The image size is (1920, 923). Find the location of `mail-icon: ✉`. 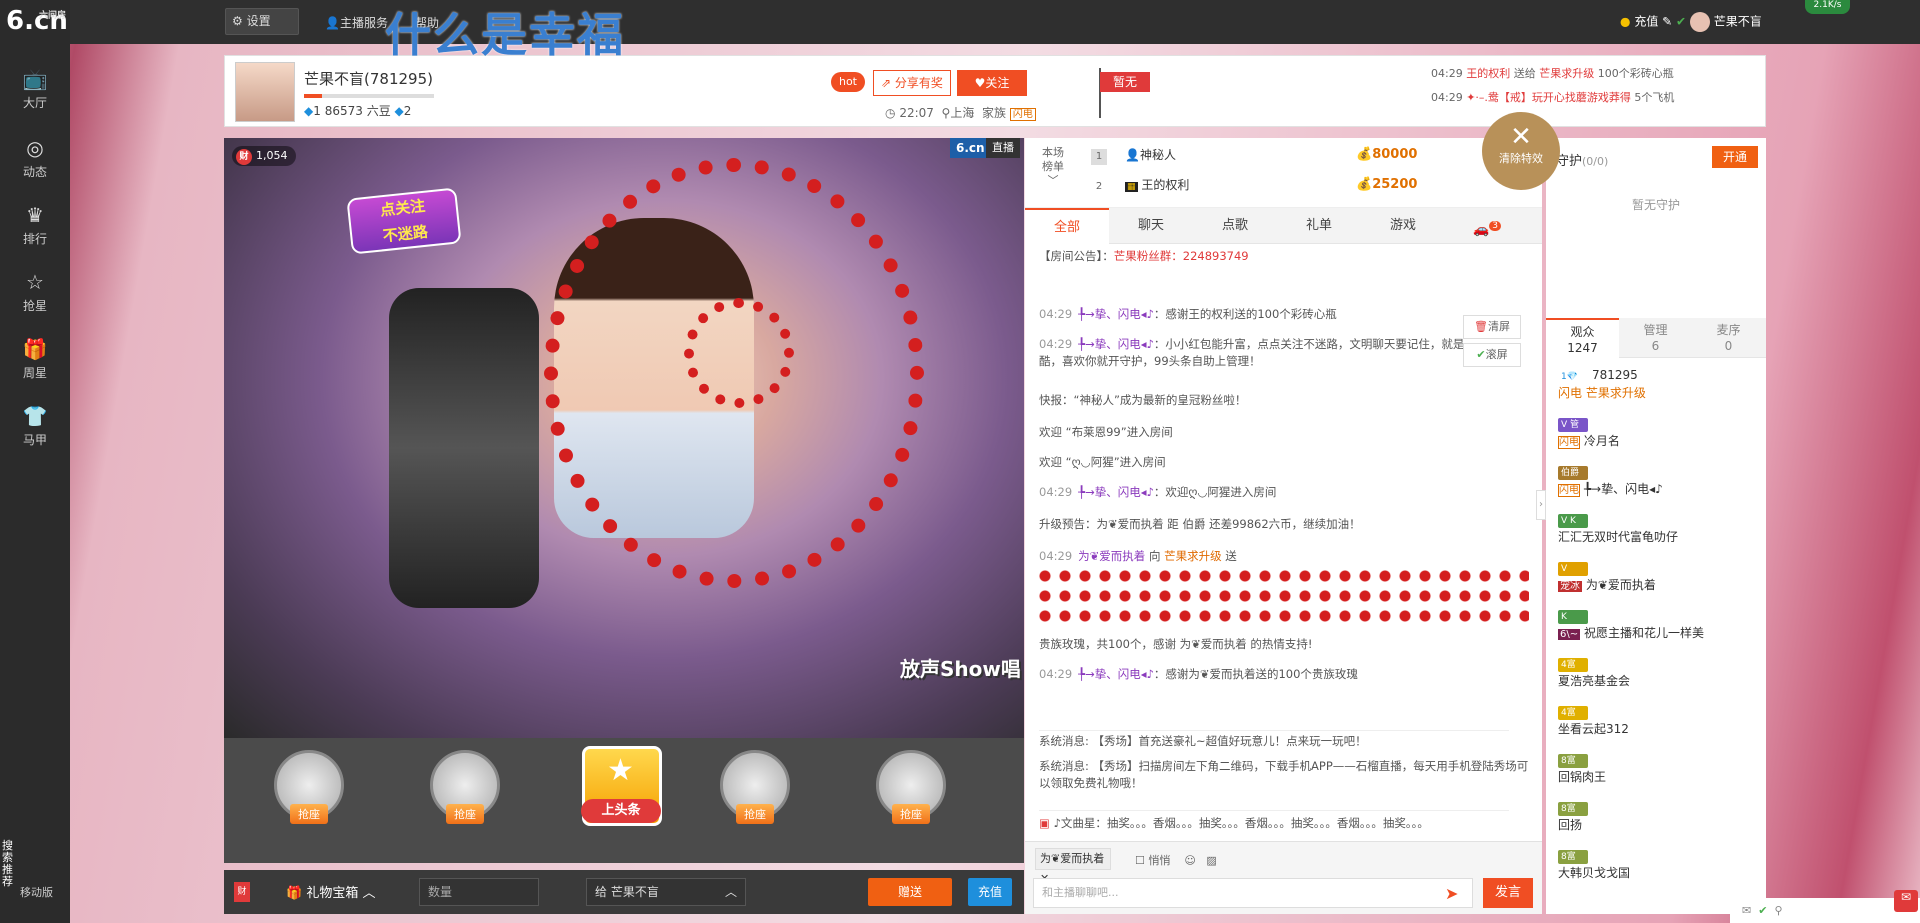

mail-icon: ✉ is located at coordinates (1746, 910).